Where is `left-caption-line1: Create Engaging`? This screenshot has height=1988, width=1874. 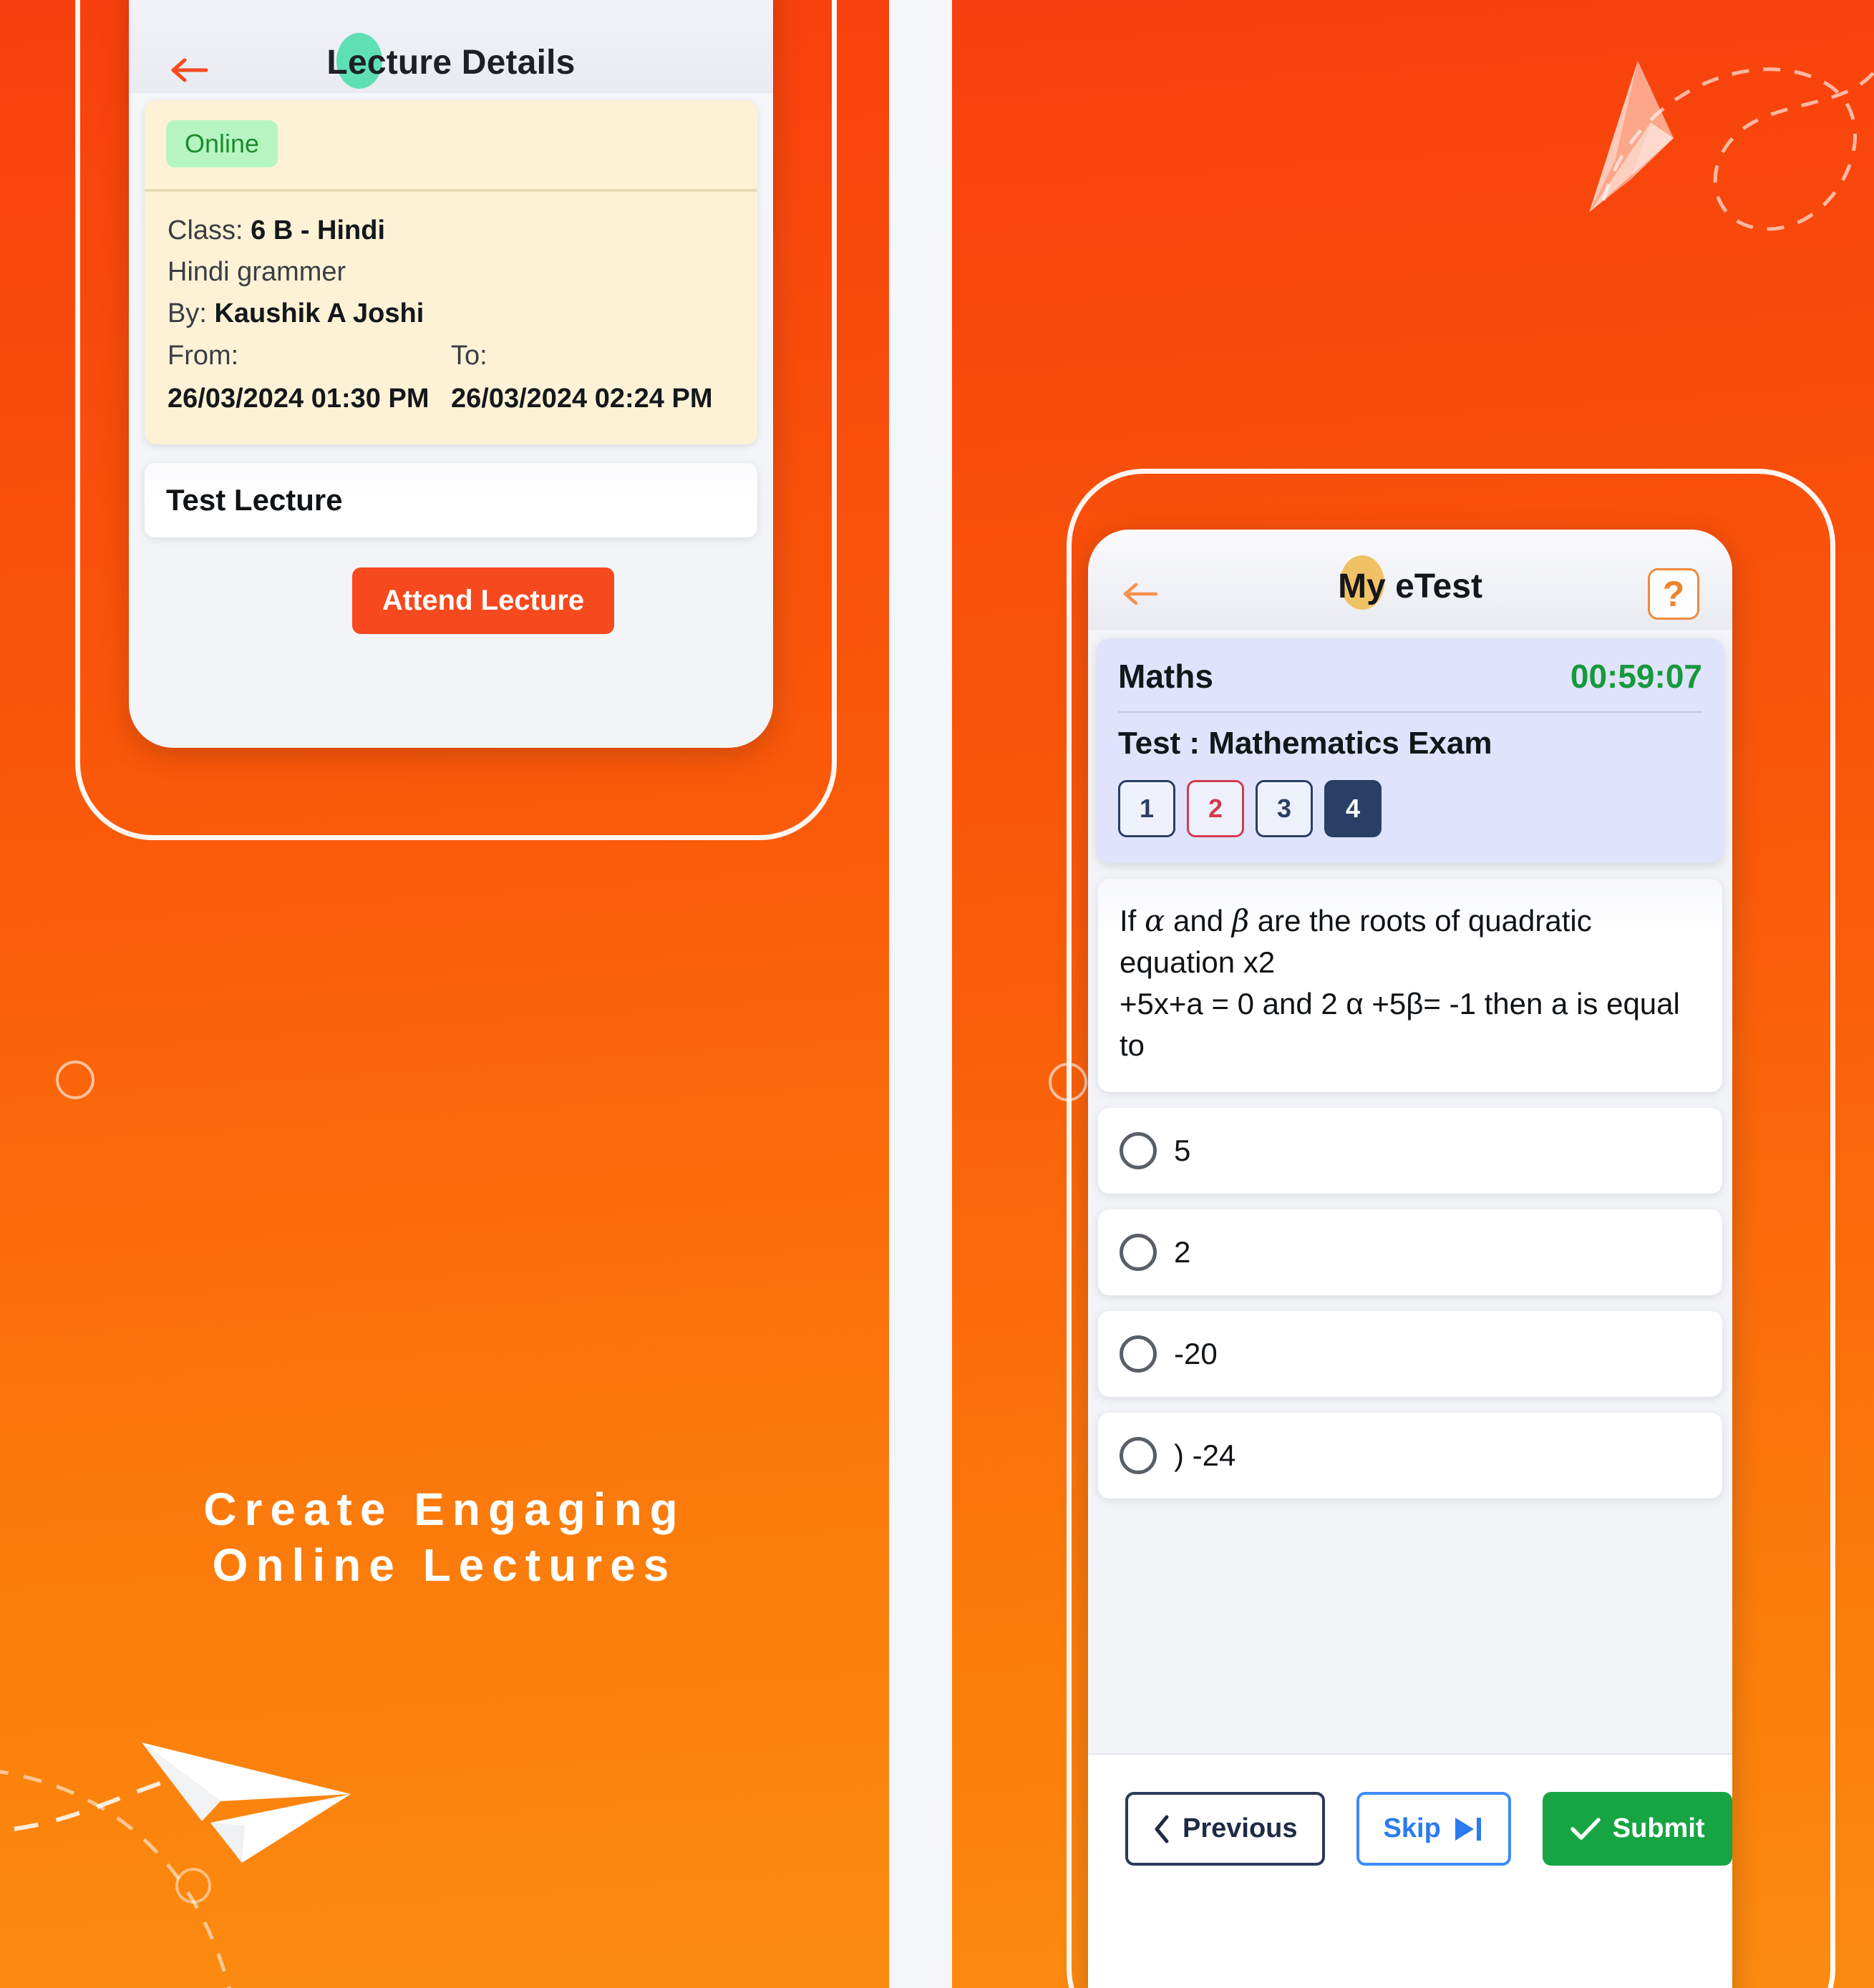 left-caption-line1: Create Engaging is located at coordinates (444, 1509).